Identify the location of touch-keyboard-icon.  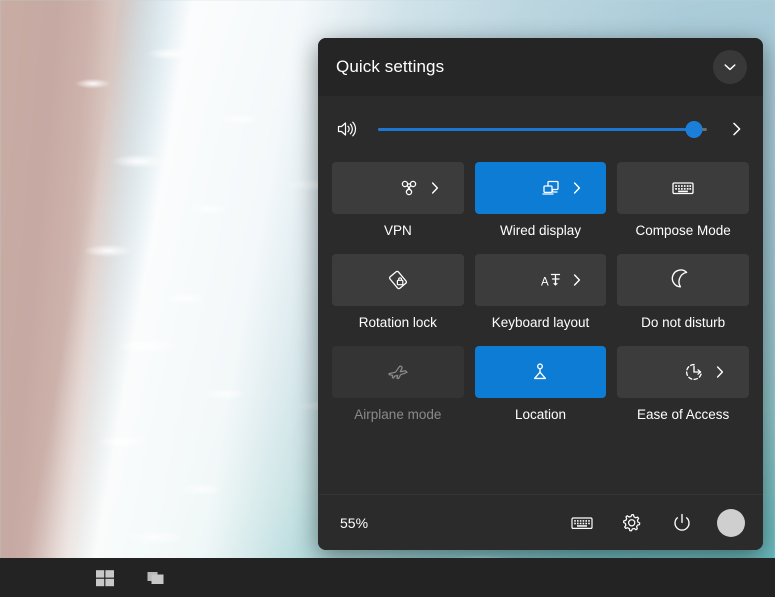
(582, 523).